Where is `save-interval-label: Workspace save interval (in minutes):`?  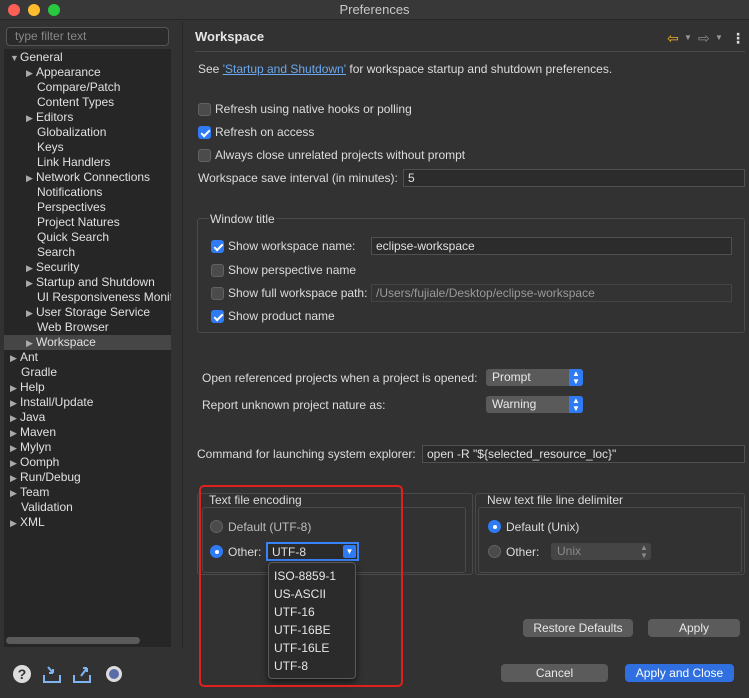 save-interval-label: Workspace save interval (in minutes): is located at coordinates (298, 178).